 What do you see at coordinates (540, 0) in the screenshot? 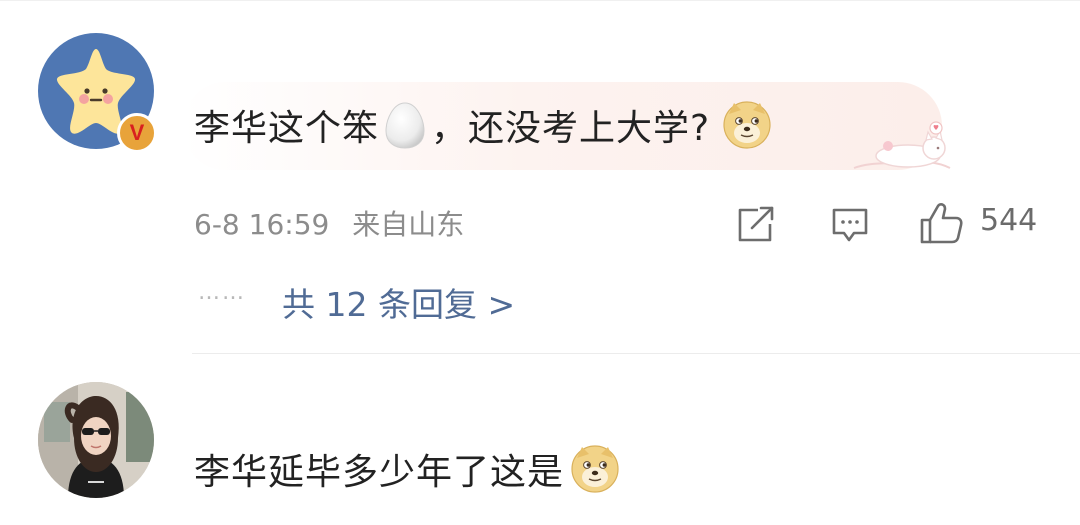
I see `top-divider` at bounding box center [540, 0].